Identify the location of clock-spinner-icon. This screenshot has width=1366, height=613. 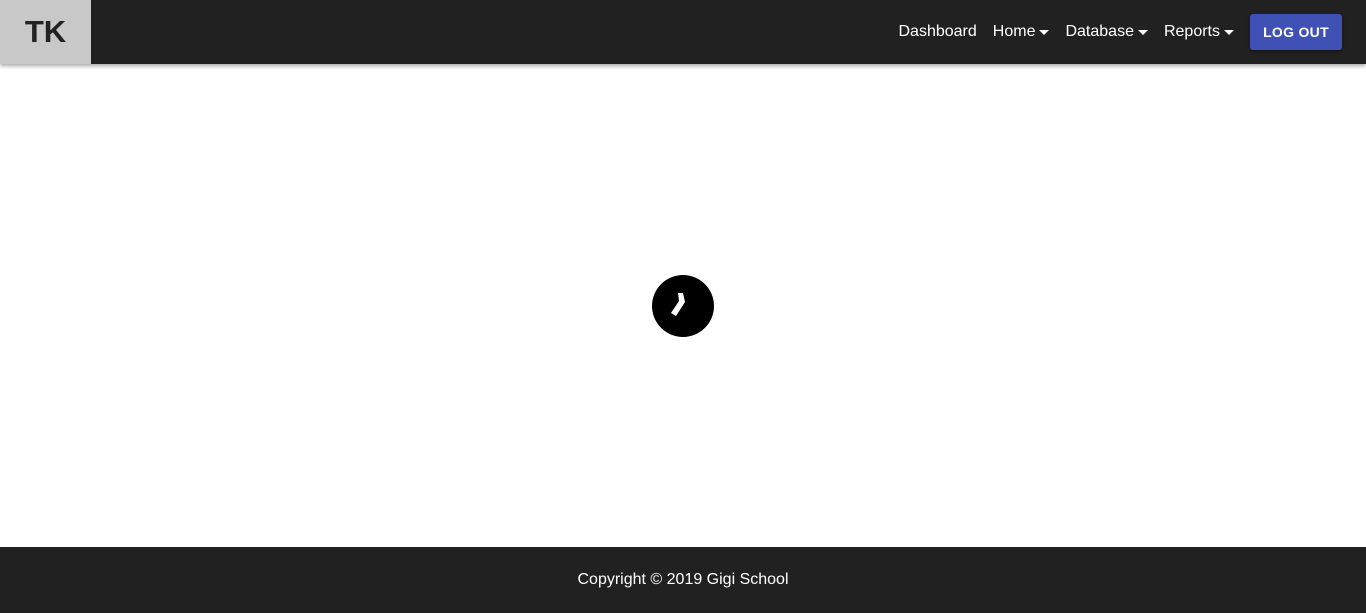
(683, 306).